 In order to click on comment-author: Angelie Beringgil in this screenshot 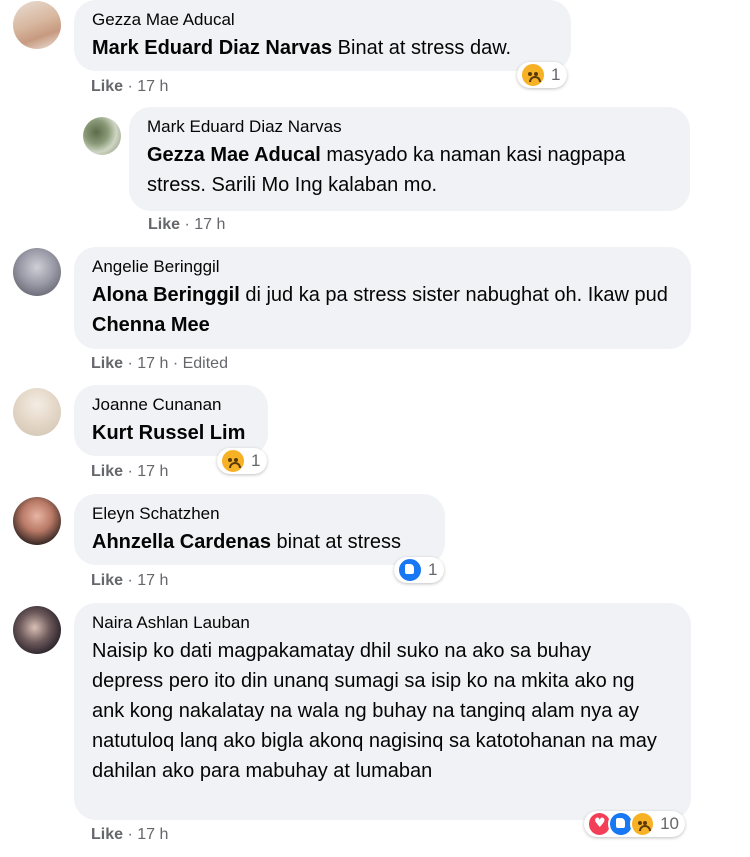, I will do `click(382, 267)`.